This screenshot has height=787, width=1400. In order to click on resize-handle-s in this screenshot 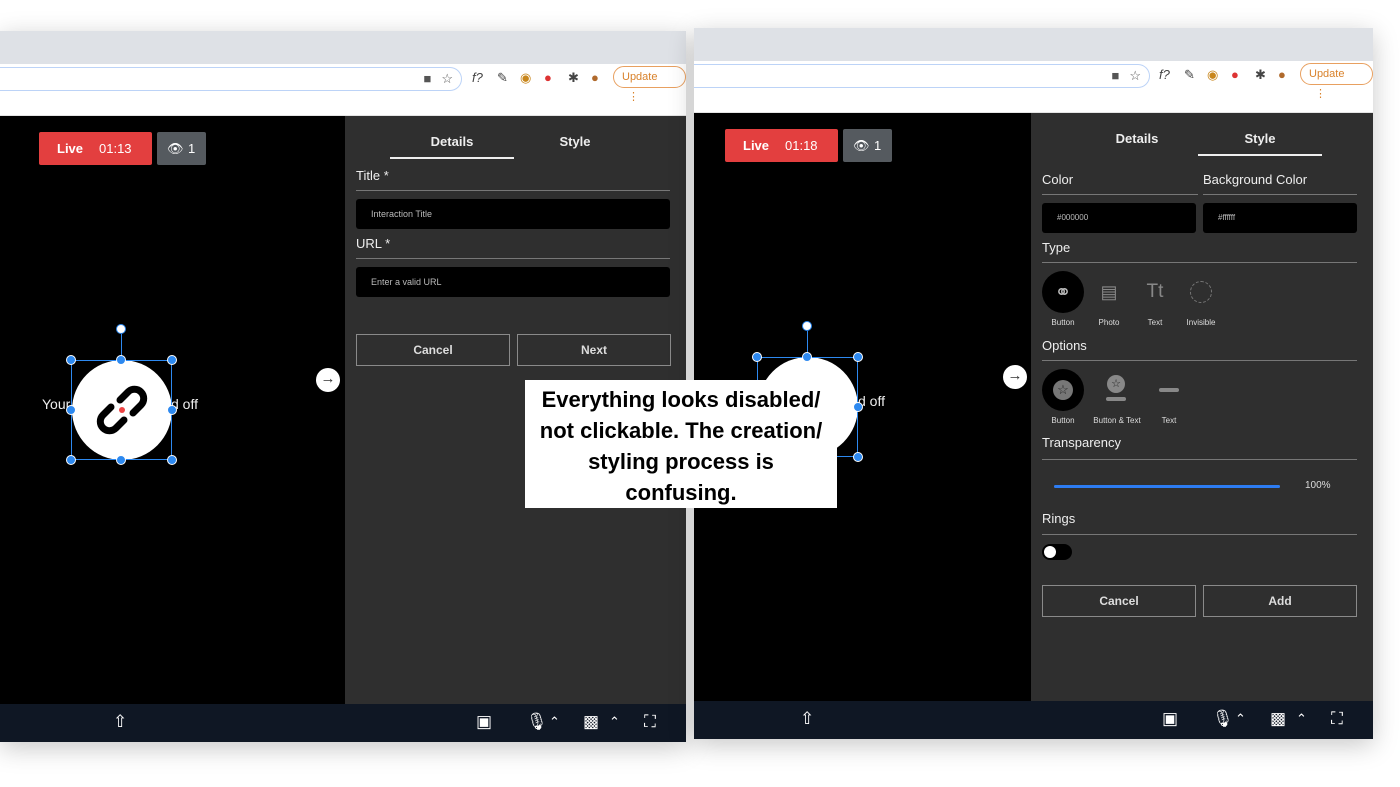, I will do `click(121, 460)`.